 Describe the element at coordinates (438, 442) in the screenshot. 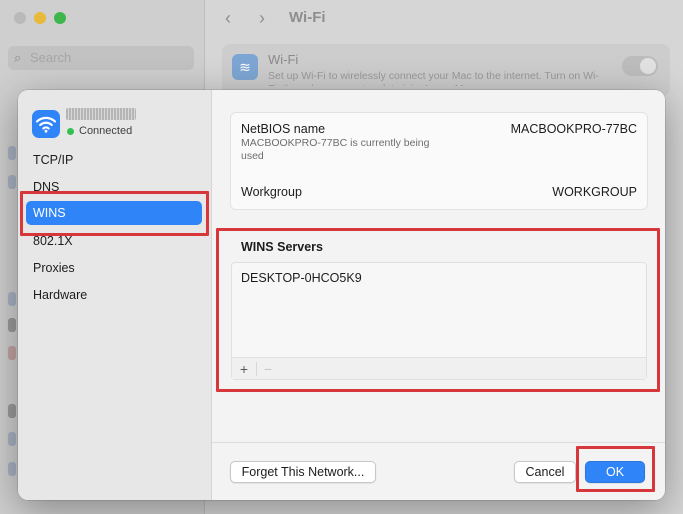

I see `footer-divider` at that location.